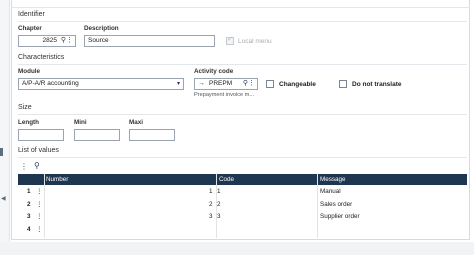 This screenshot has width=474, height=255. What do you see at coordinates (3, 199) in the screenshot?
I see `collapse-arrow-icon: ◀` at bounding box center [3, 199].